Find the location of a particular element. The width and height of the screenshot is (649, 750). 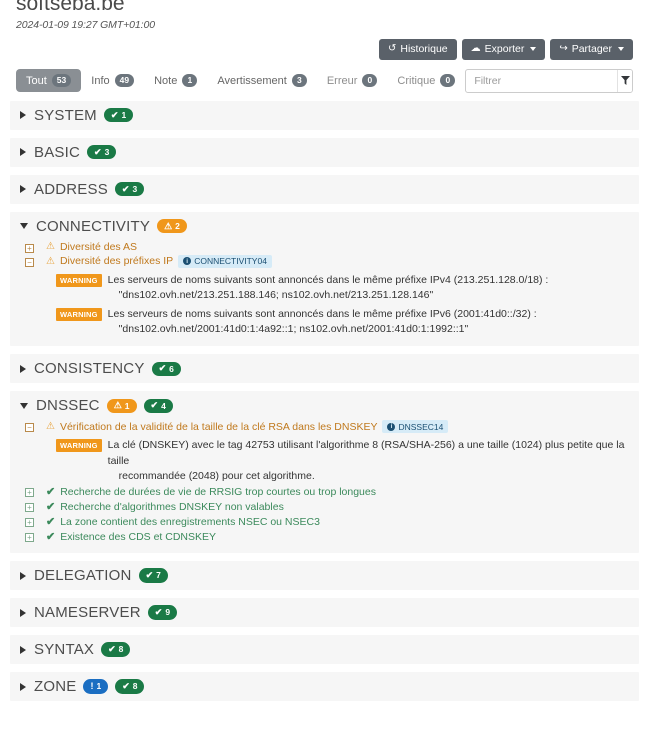

section-title: CONNECTIVITY is located at coordinates (93, 226).